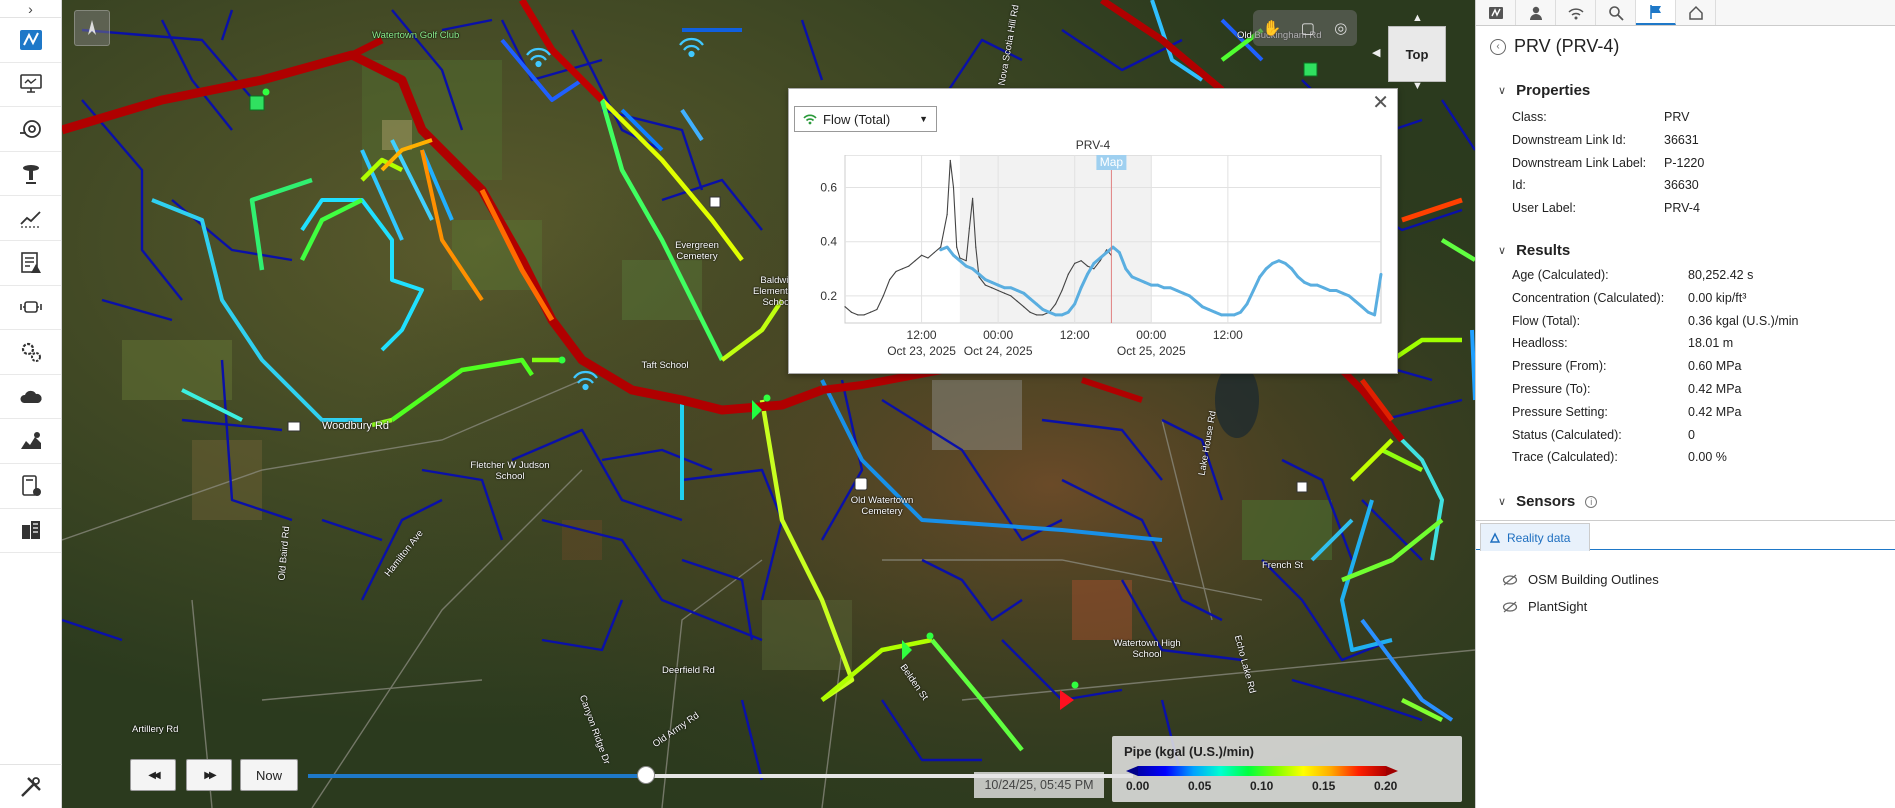 Image resolution: width=1895 pixels, height=808 pixels. Describe the element at coordinates (1535, 537) in the screenshot. I see `tab-reality-data: Reality data` at that location.